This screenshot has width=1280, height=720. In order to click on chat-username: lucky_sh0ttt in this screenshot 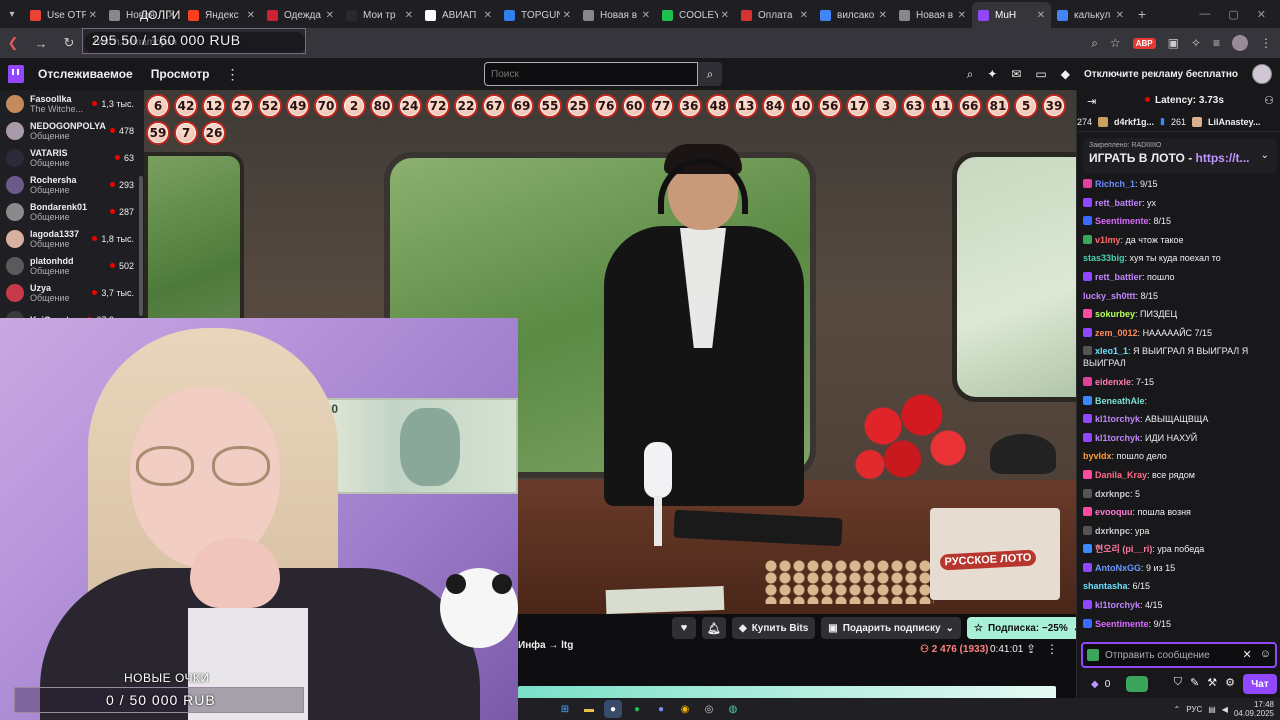, I will do `click(1109, 296)`.